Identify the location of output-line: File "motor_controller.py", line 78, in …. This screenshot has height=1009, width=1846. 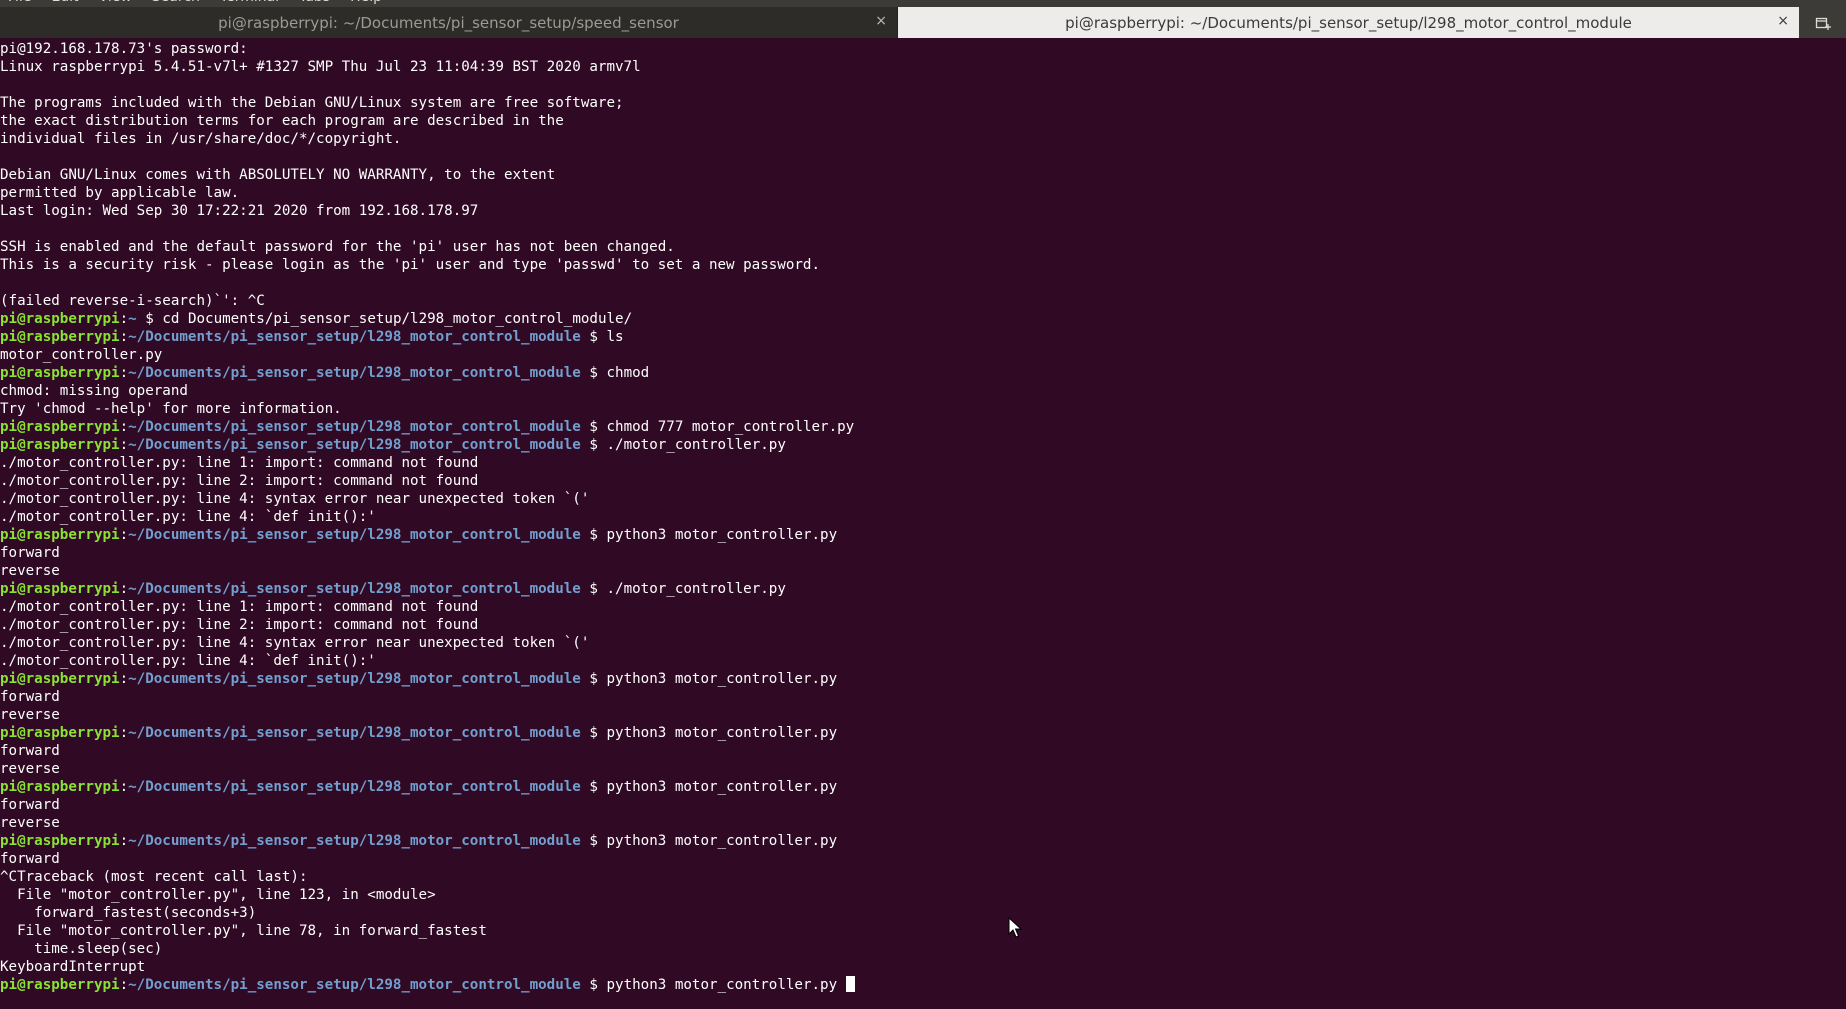
(243, 931).